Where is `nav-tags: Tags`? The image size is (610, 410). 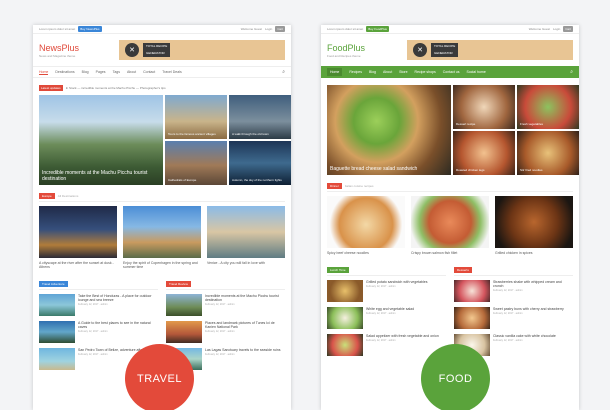 nav-tags: Tags is located at coordinates (116, 72).